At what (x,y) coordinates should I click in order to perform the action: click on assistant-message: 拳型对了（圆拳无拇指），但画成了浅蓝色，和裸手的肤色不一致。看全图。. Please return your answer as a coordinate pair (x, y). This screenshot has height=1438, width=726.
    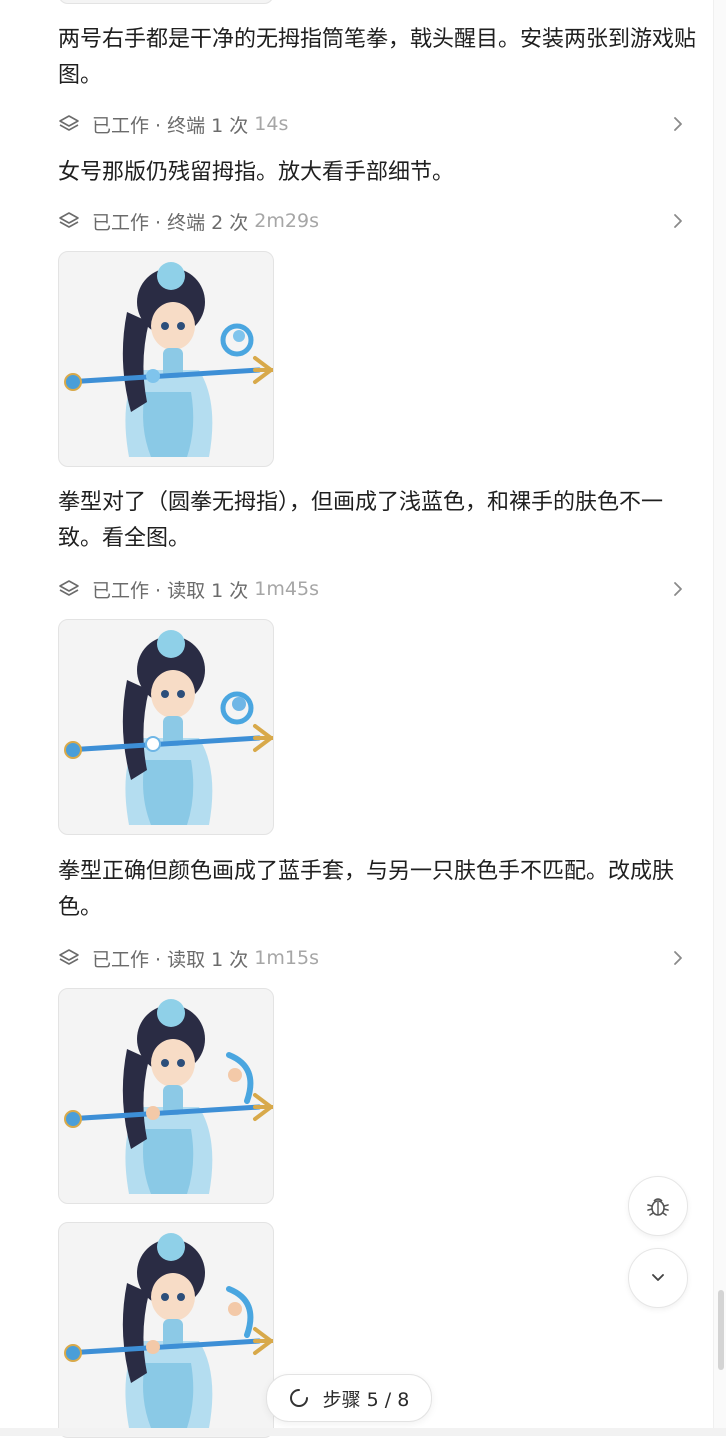
    Looking at the image, I should click on (361, 520).